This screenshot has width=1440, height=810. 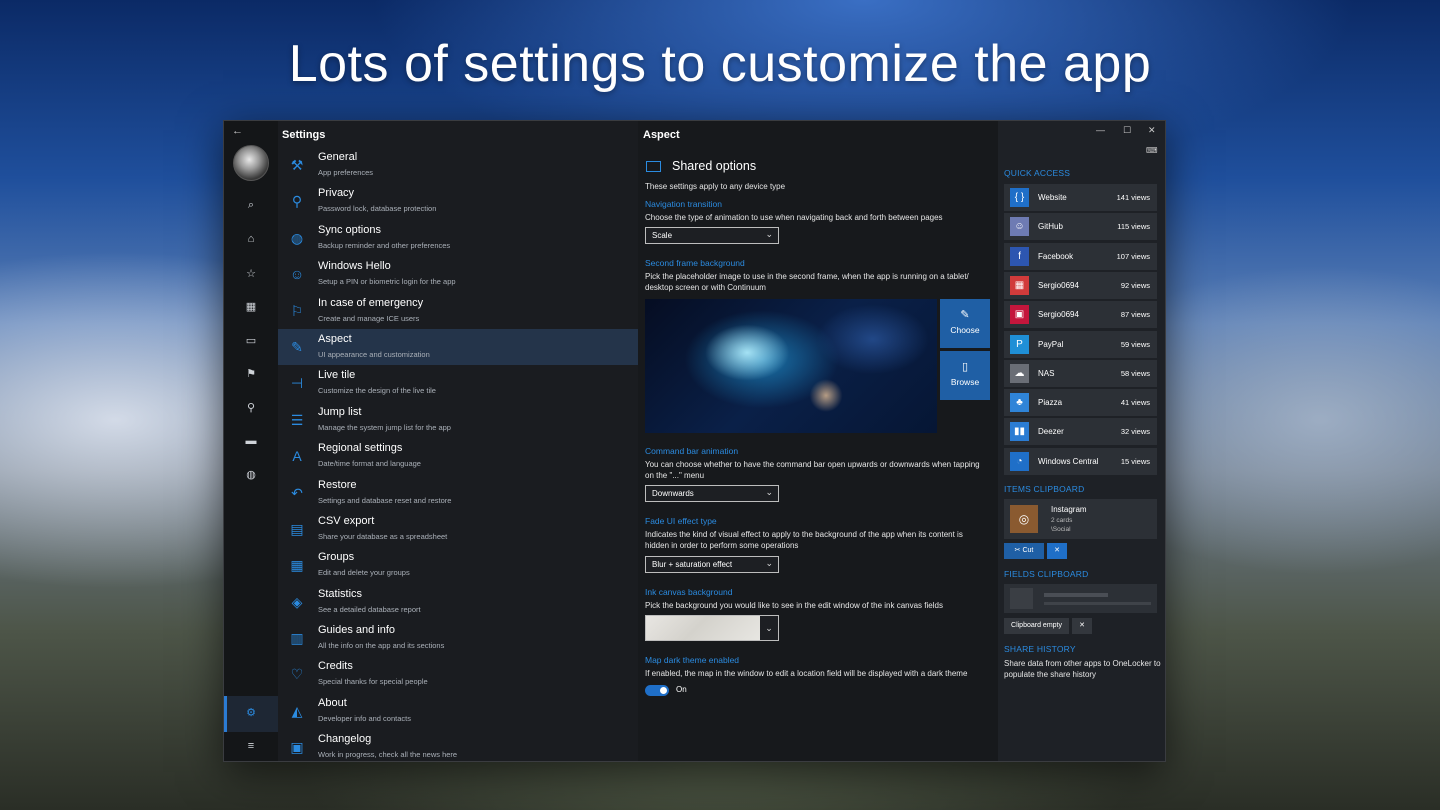 What do you see at coordinates (1019, 197) in the screenshot?
I see `service-icon: { }` at bounding box center [1019, 197].